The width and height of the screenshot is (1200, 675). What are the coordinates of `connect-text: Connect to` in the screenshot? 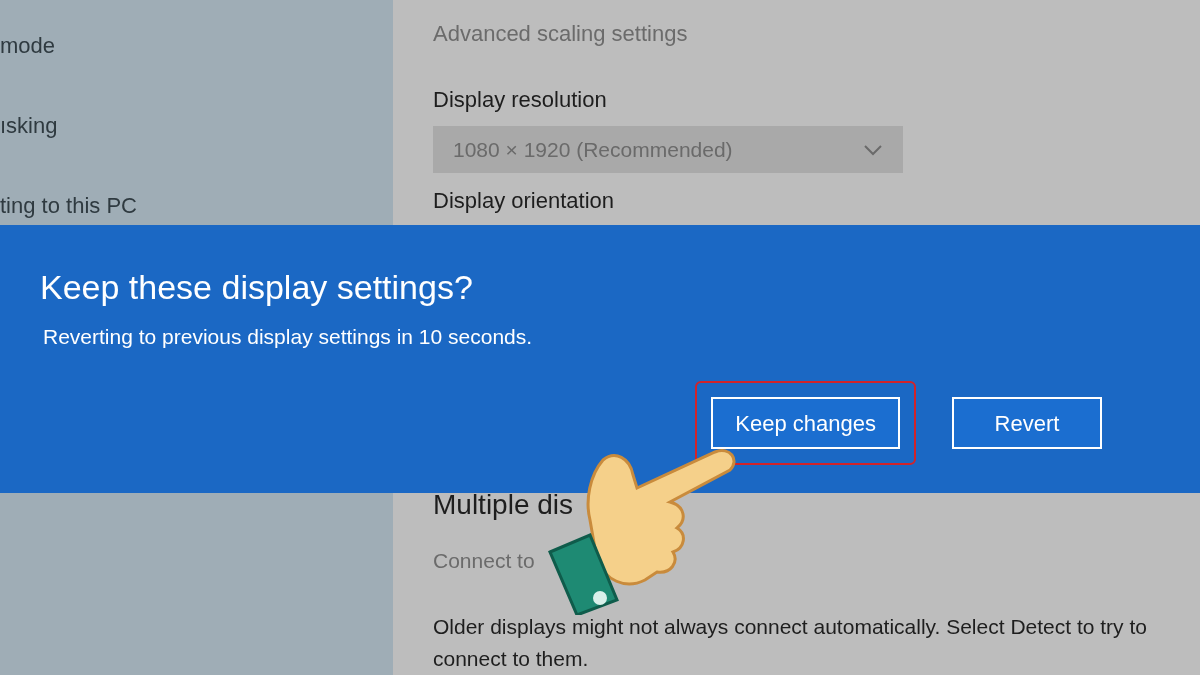 It's located at (484, 561).